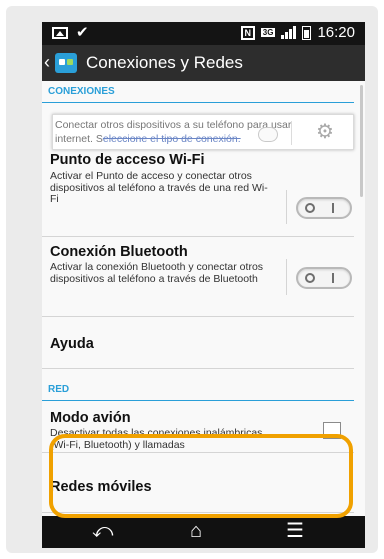 The height and width of the screenshot is (559, 384). Describe the element at coordinates (268, 32) in the screenshot. I see `network-type-badge: 3G` at that location.